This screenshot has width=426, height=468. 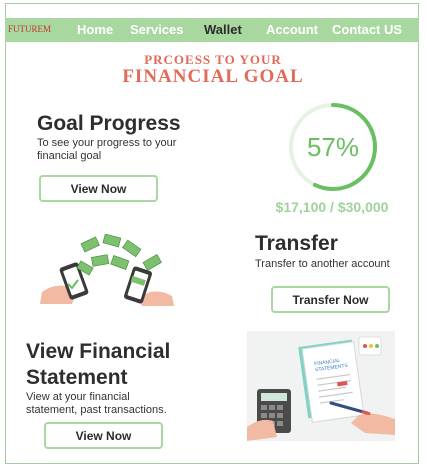 What do you see at coordinates (96, 410) in the screenshot?
I see `statement-subtitle-2: statement, past transactions.` at bounding box center [96, 410].